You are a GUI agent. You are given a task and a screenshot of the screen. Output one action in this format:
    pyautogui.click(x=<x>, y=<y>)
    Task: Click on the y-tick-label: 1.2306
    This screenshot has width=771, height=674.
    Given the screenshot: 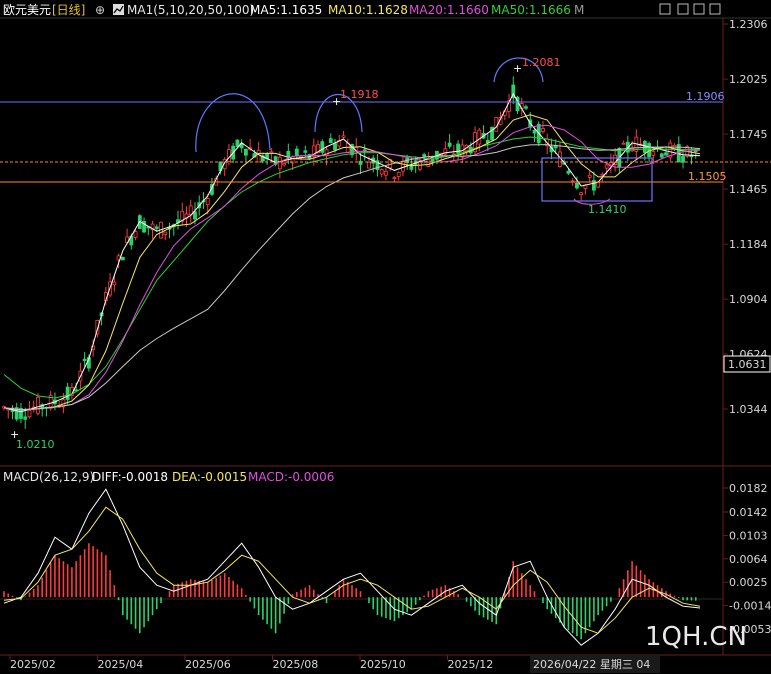 What is the action you would take?
    pyautogui.click(x=748, y=24)
    